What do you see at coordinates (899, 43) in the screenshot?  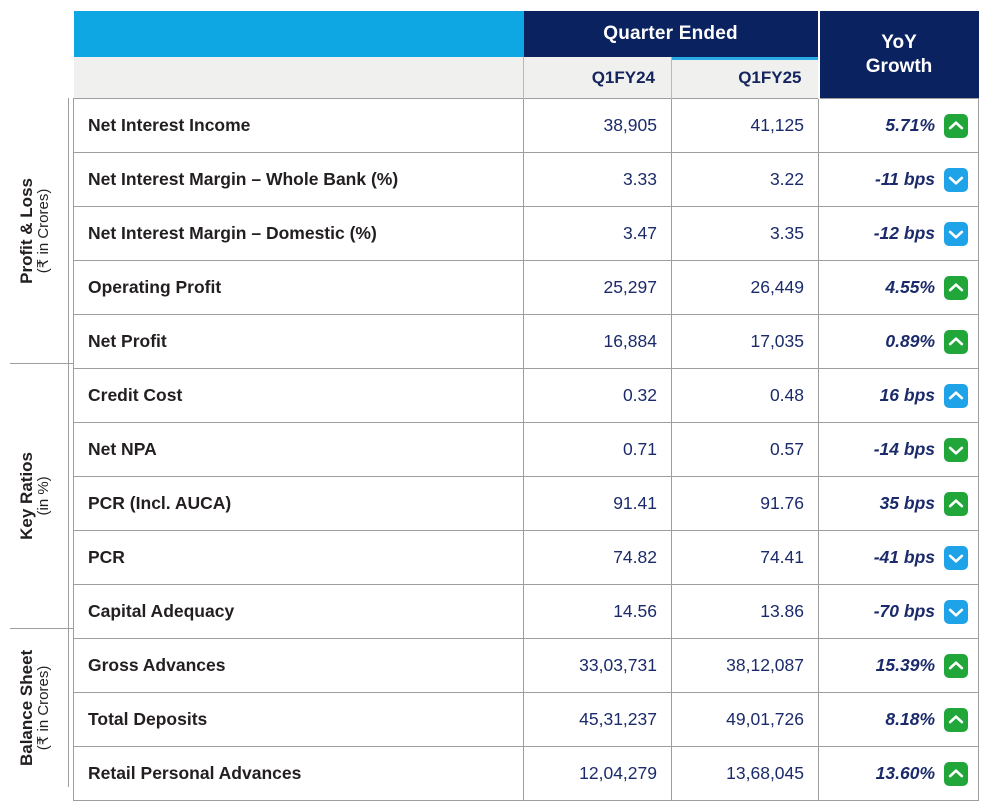 I see `header-yoy-line1: YoY` at bounding box center [899, 43].